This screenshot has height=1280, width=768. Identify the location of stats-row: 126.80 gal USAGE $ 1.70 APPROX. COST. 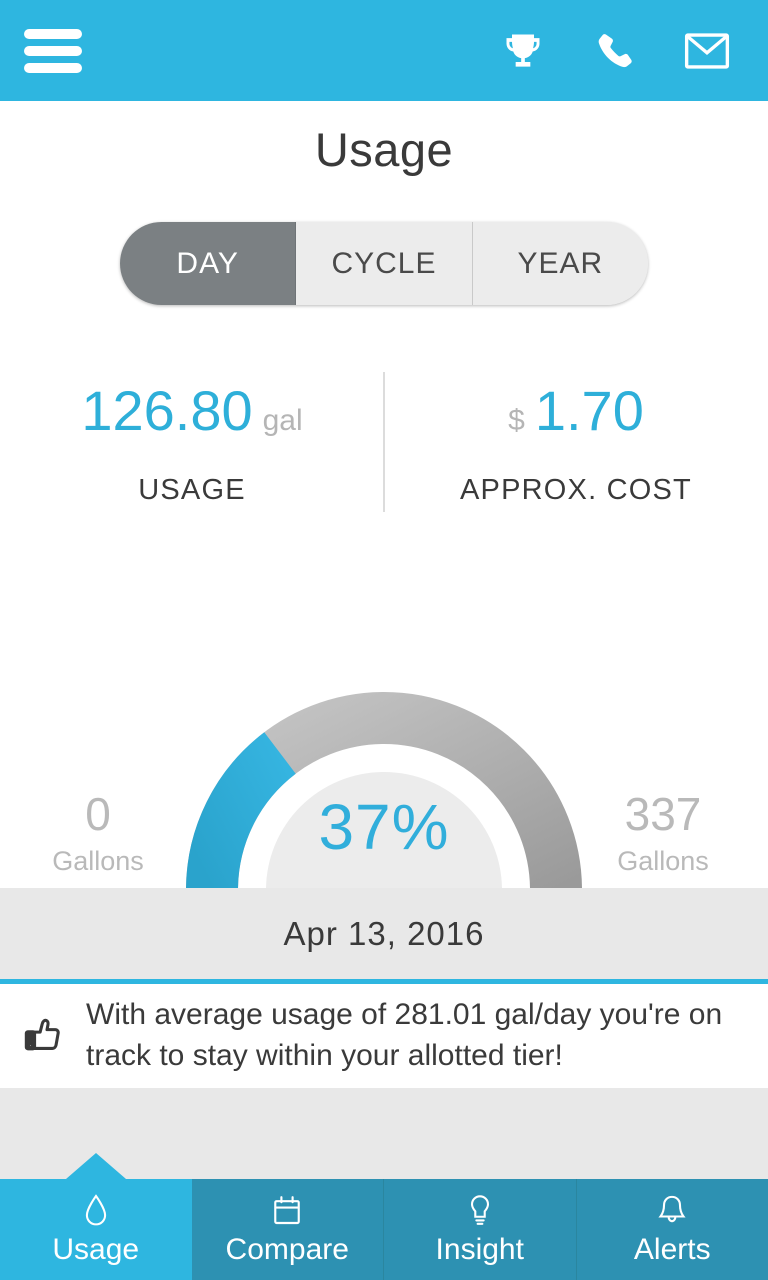
(384, 448).